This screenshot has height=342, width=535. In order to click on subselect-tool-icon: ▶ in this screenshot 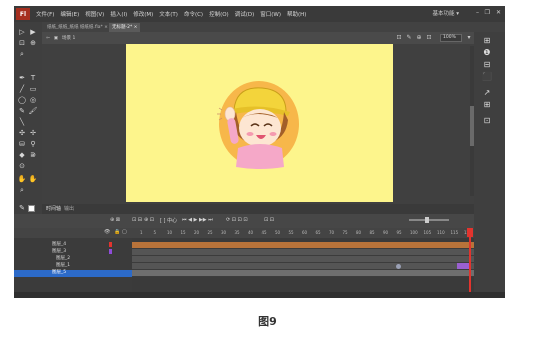, I will do `click(33, 32)`.